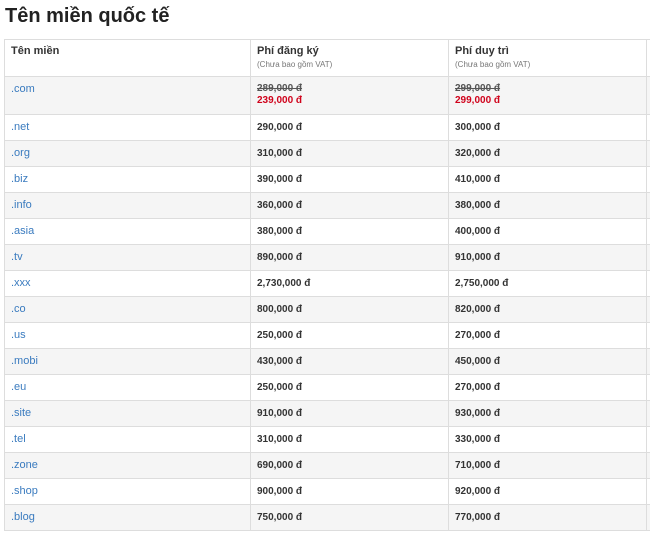 The image size is (650, 540). Describe the element at coordinates (21, 283) in the screenshot. I see `domain-link: .xxx` at that location.